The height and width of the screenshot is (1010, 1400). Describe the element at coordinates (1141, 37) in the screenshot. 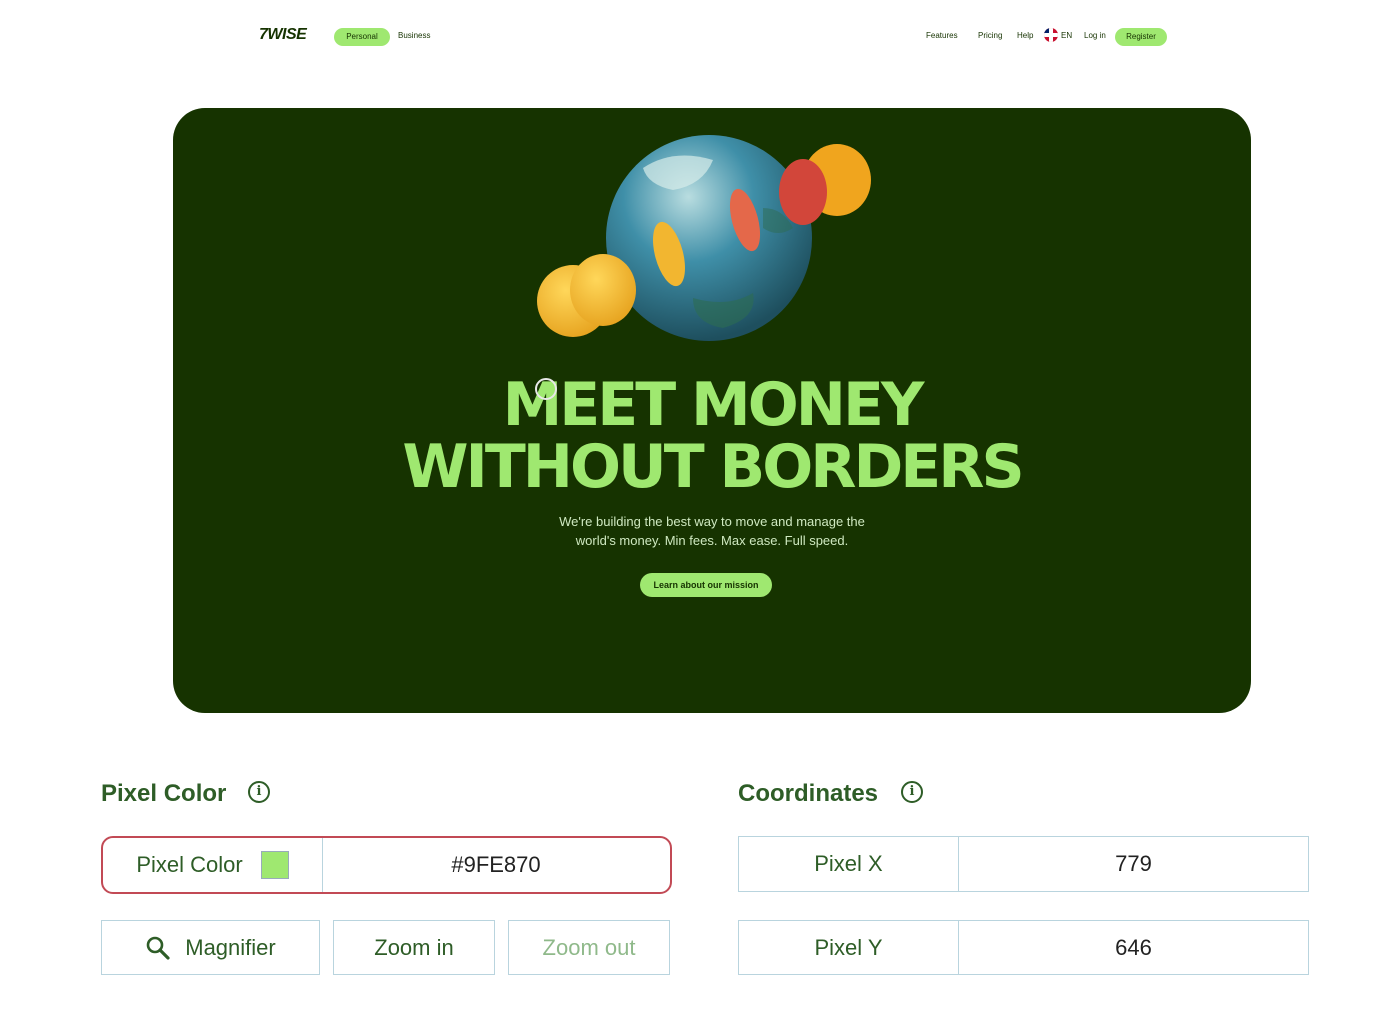

I see `nav-register-pill: Register` at that location.